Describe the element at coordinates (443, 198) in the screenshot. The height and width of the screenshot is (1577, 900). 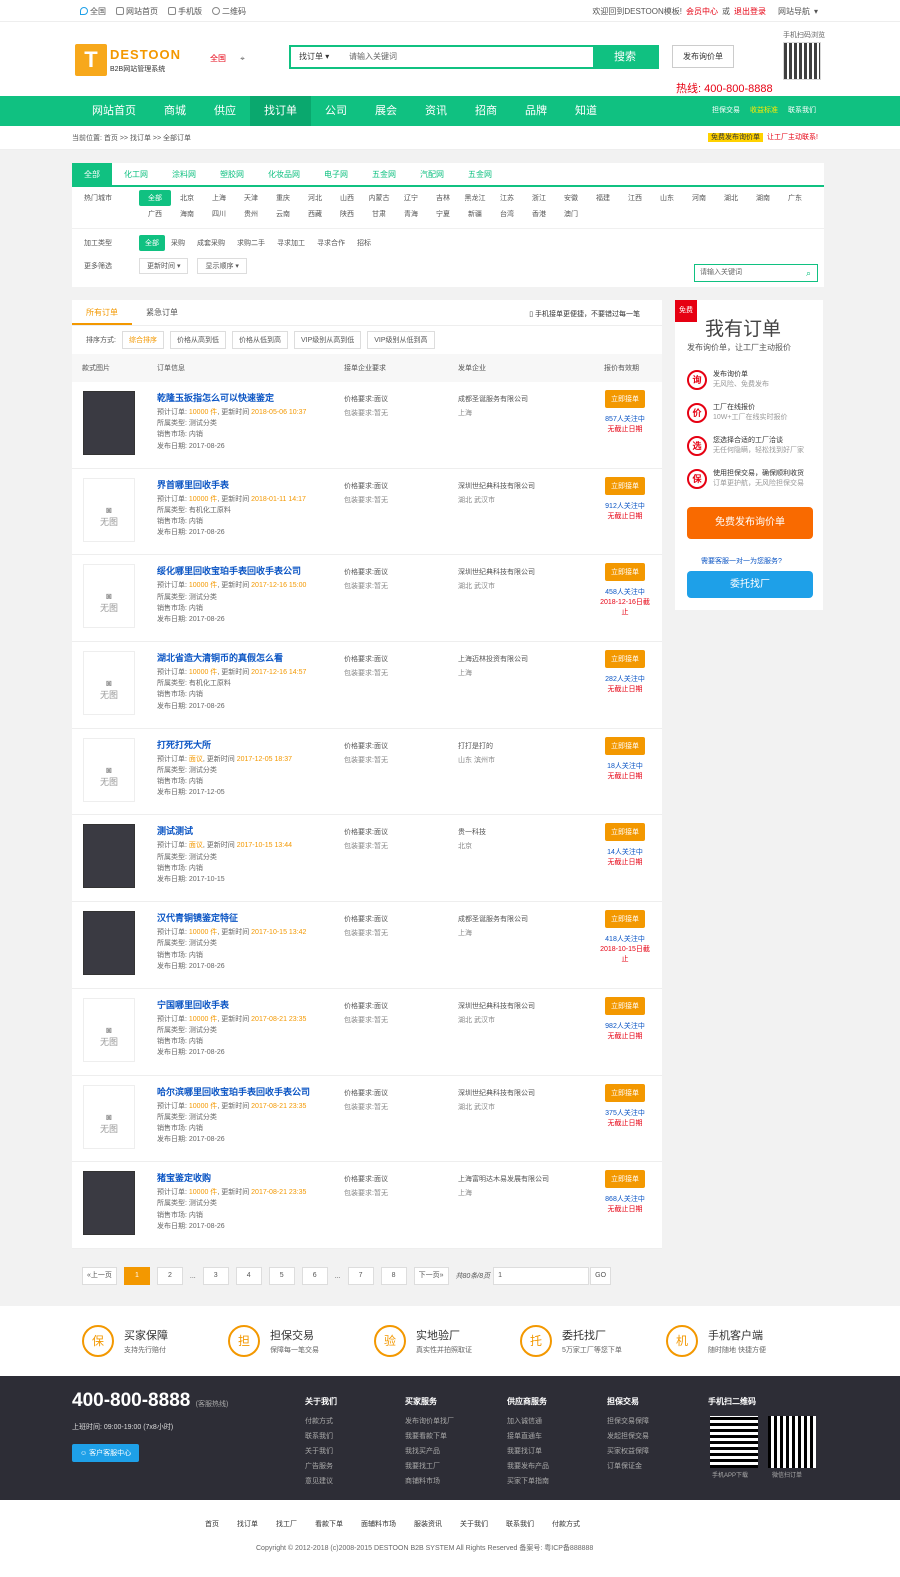
I see `city-option: 吉林` at that location.